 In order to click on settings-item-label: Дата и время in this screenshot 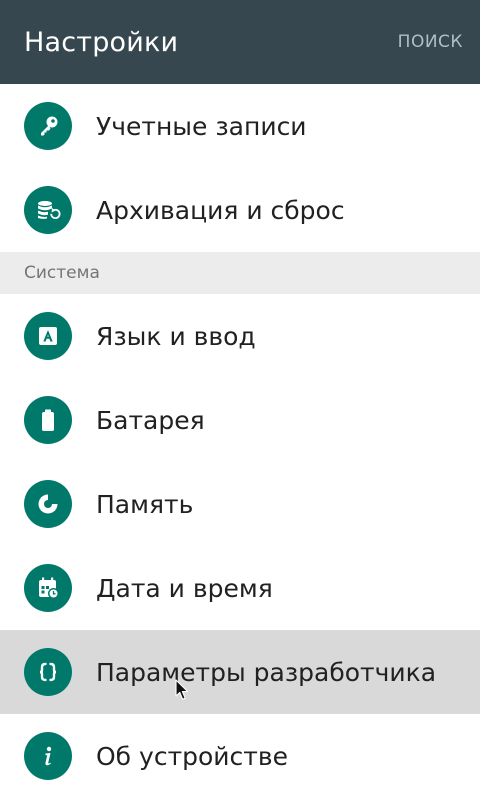, I will do `click(184, 588)`.